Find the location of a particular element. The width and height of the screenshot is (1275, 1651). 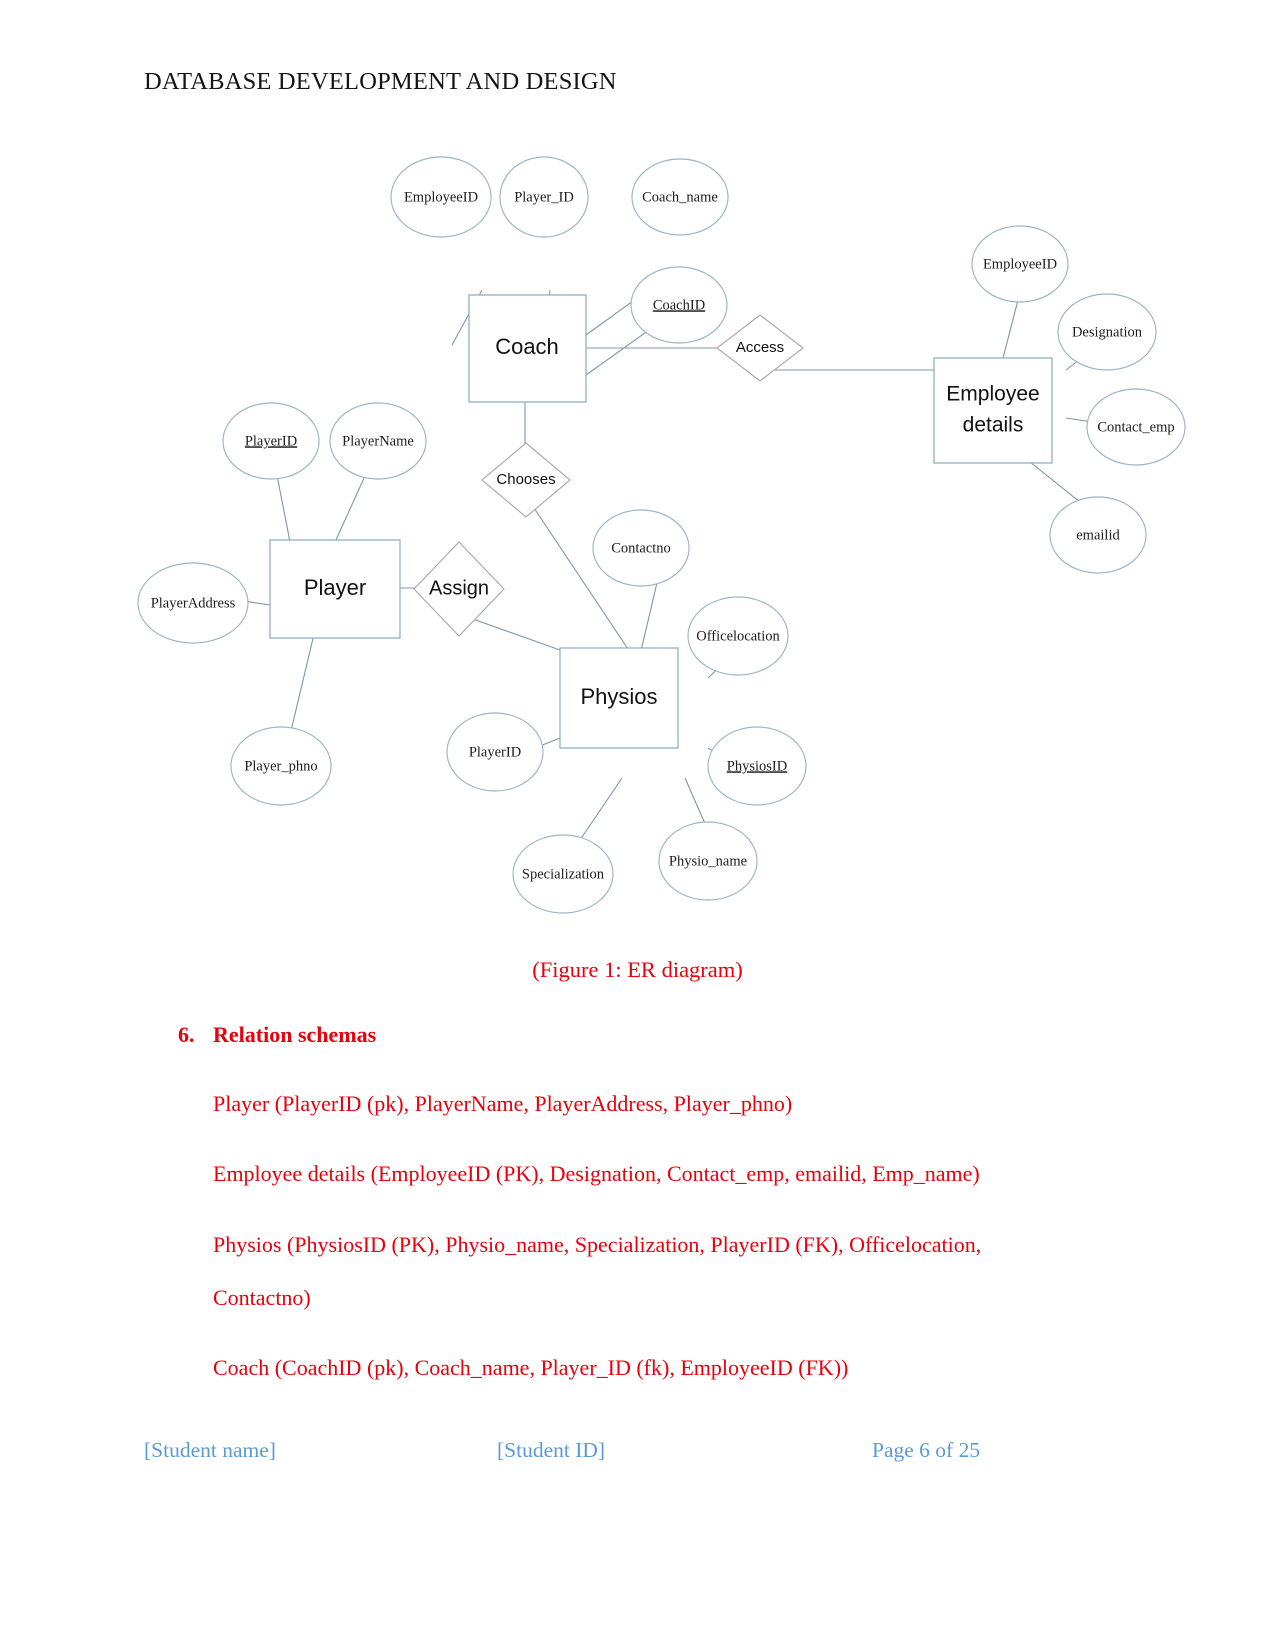

attribute-employee-emailid: emailid is located at coordinates (1098, 535).